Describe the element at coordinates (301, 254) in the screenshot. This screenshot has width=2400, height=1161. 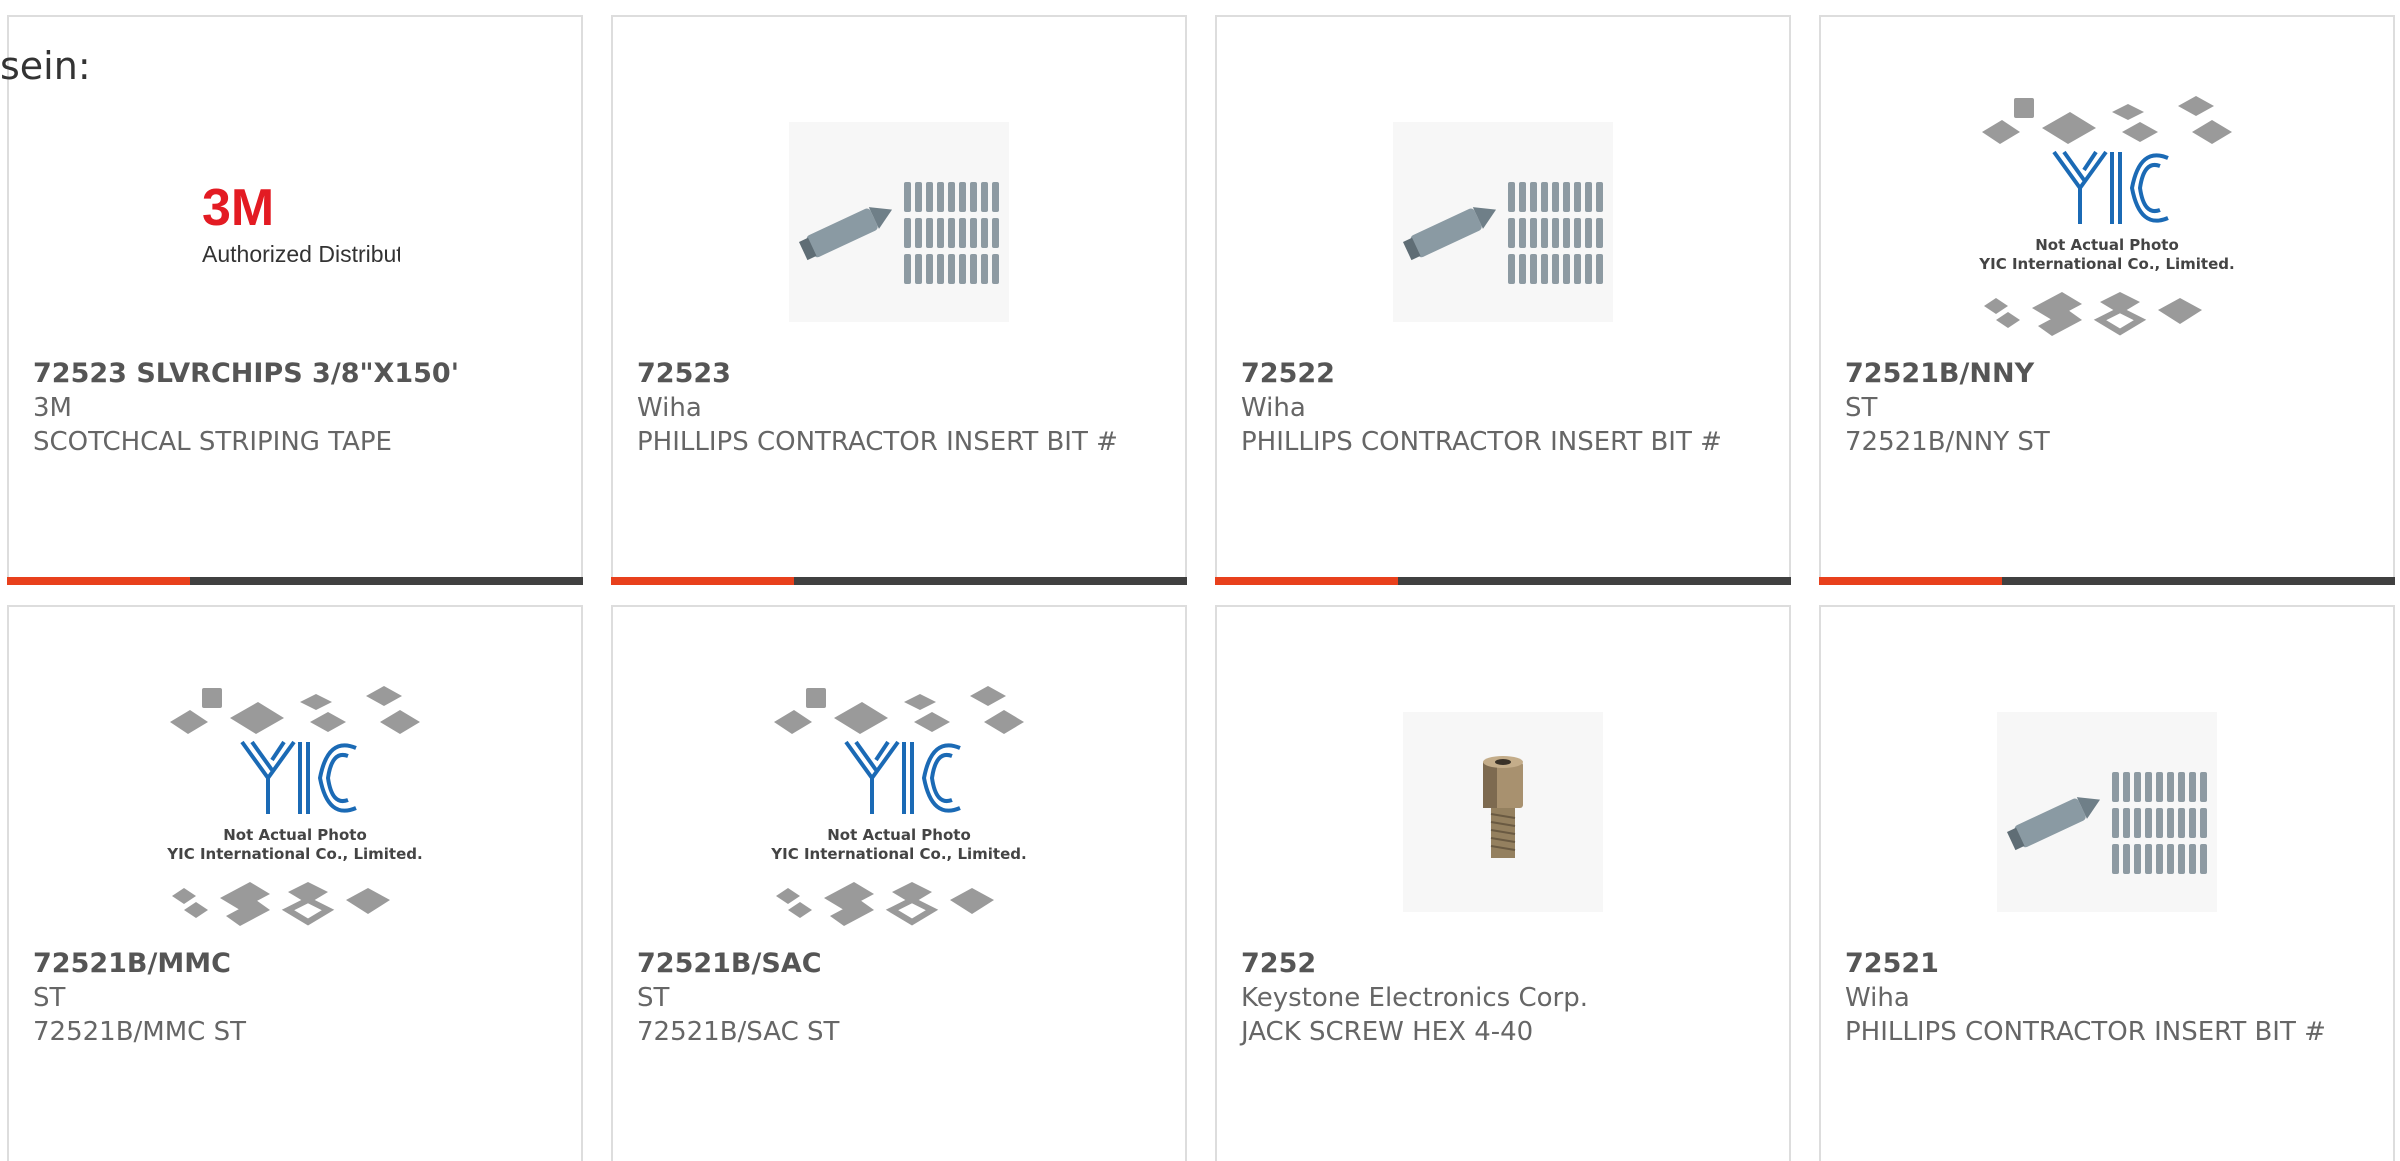
I see `svg-text: Authorized Distributor` at that location.